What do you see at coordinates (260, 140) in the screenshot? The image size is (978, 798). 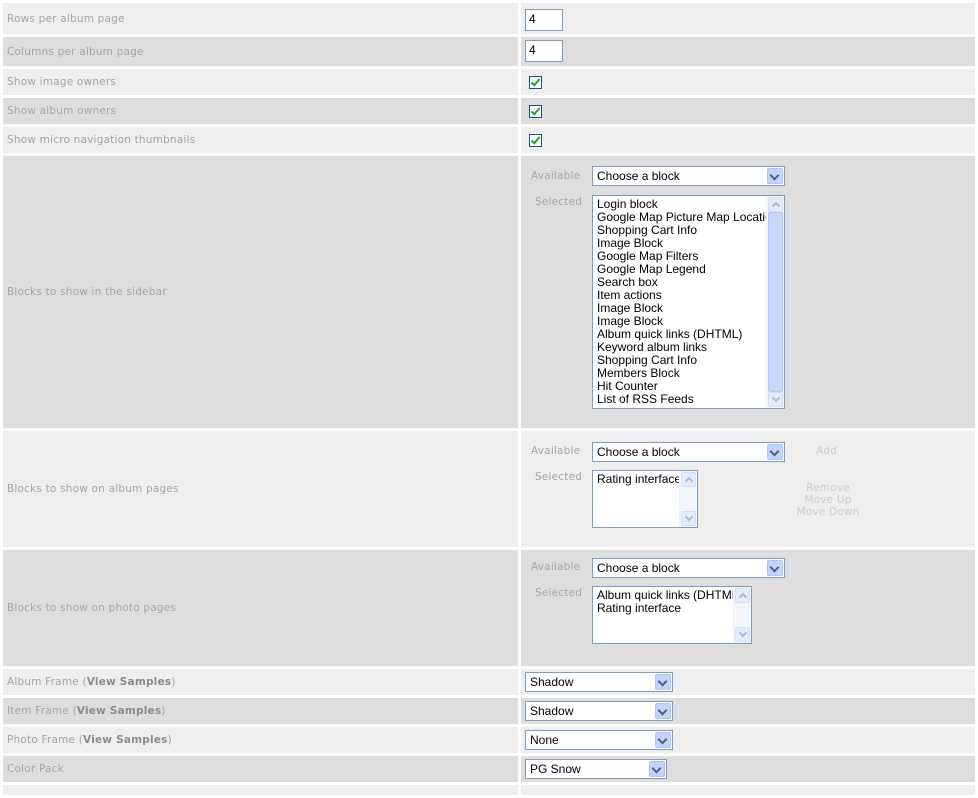 I see `show-micro-nav-label: Show micro navigation thumbnails` at bounding box center [260, 140].